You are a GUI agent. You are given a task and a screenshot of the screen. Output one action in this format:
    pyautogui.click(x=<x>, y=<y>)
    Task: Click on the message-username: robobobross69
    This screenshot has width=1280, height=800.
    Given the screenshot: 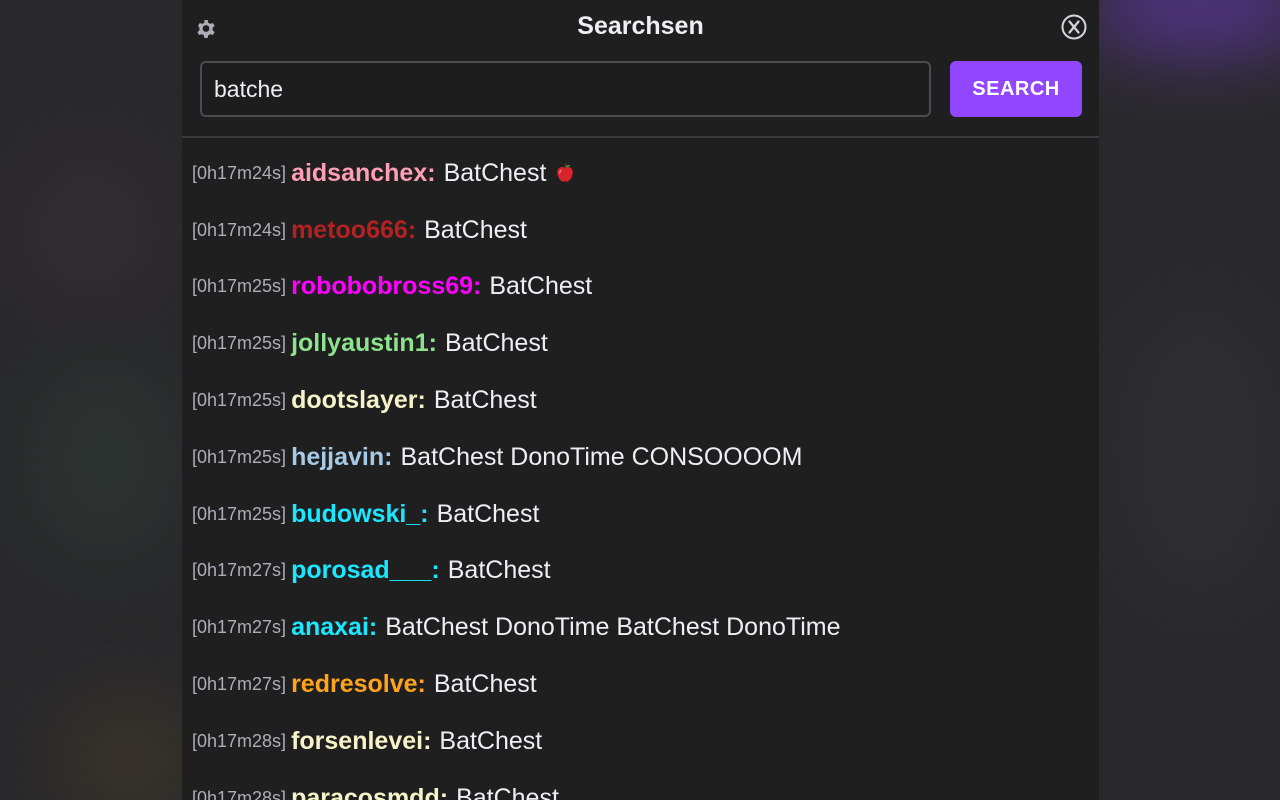 What is the action you would take?
    pyautogui.click(x=382, y=286)
    